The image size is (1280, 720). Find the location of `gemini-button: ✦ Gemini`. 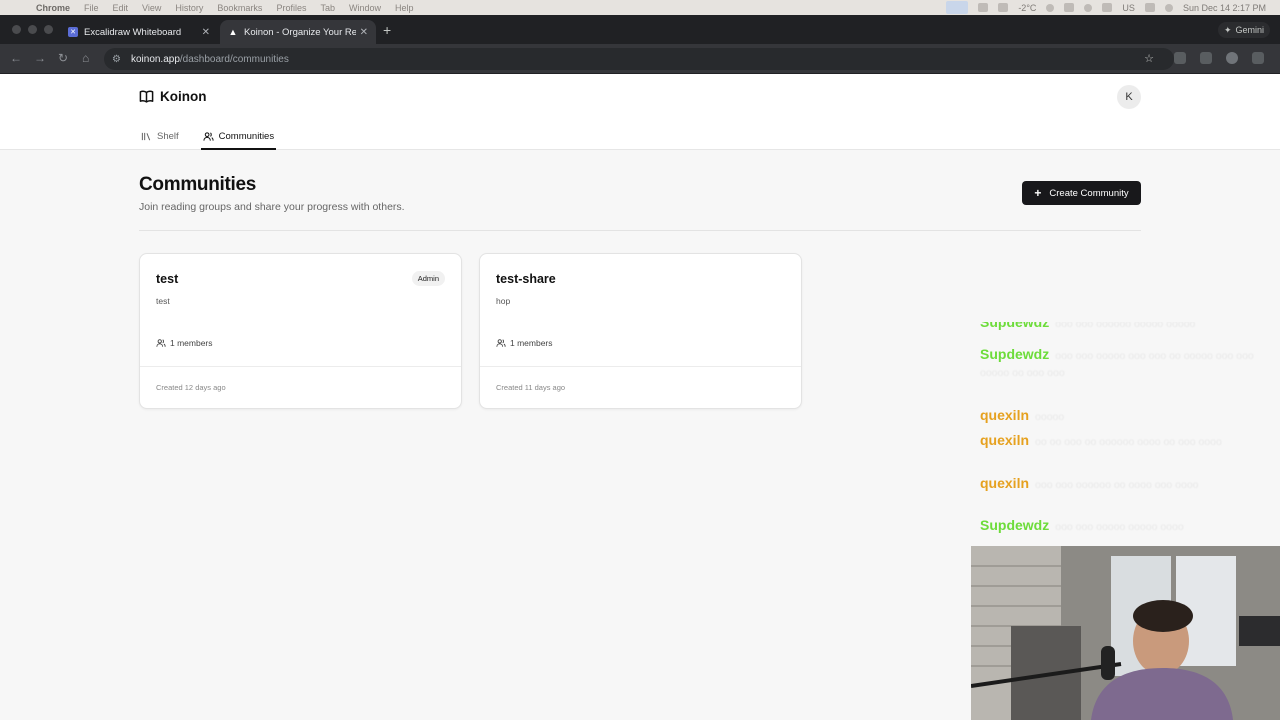

gemini-button: ✦ Gemini is located at coordinates (1243, 30).